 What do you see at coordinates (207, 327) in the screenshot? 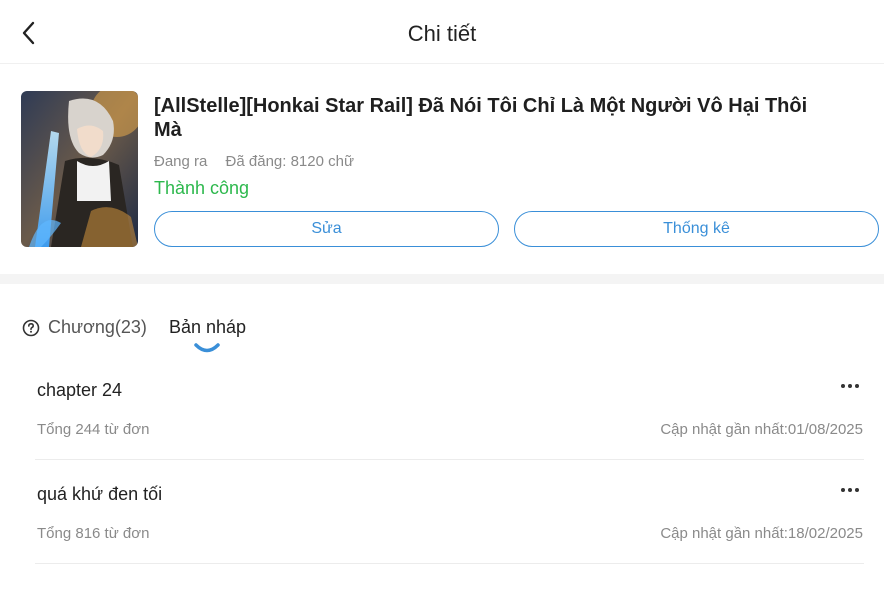
I see `tab-drafts: Bản nháp` at bounding box center [207, 327].